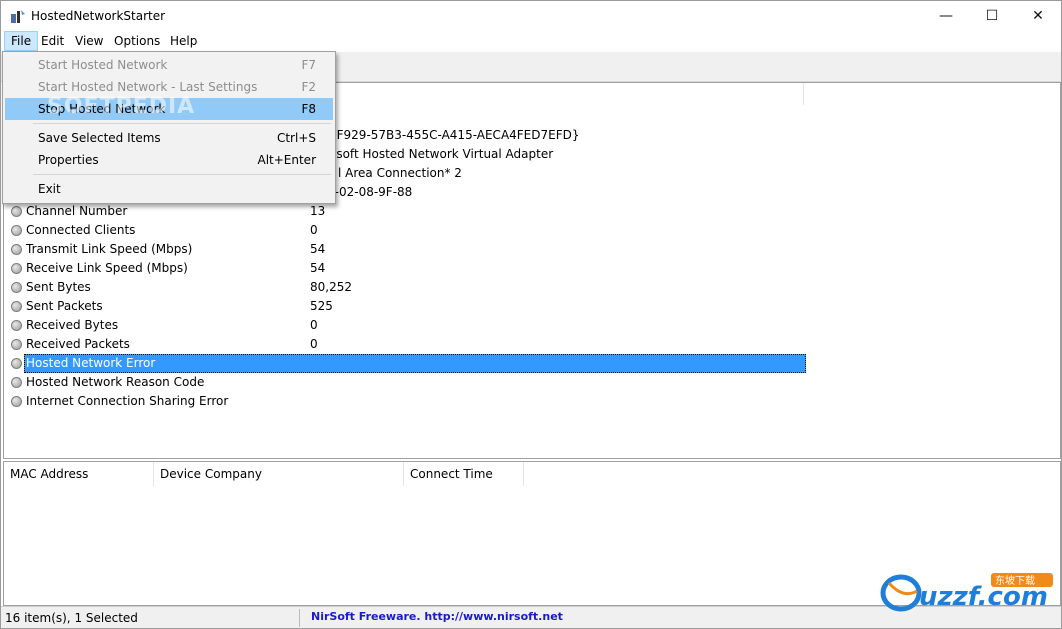 The width and height of the screenshot is (1062, 629). What do you see at coordinates (532, 325) in the screenshot?
I see `list-item: Received Bytes 0` at bounding box center [532, 325].